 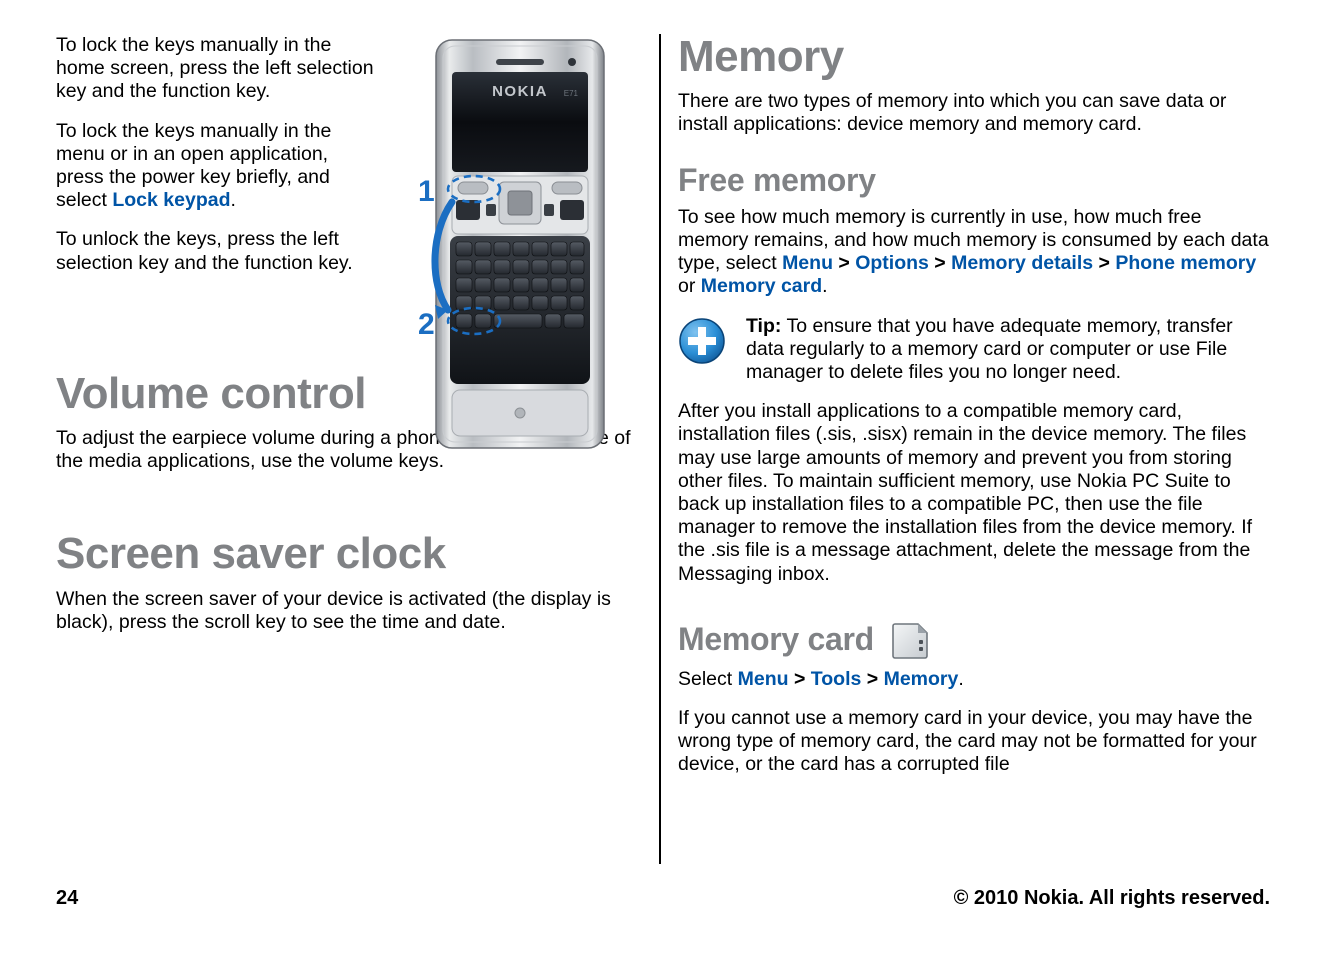 I want to click on memory-card-link: Memory card, so click(x=761, y=286).